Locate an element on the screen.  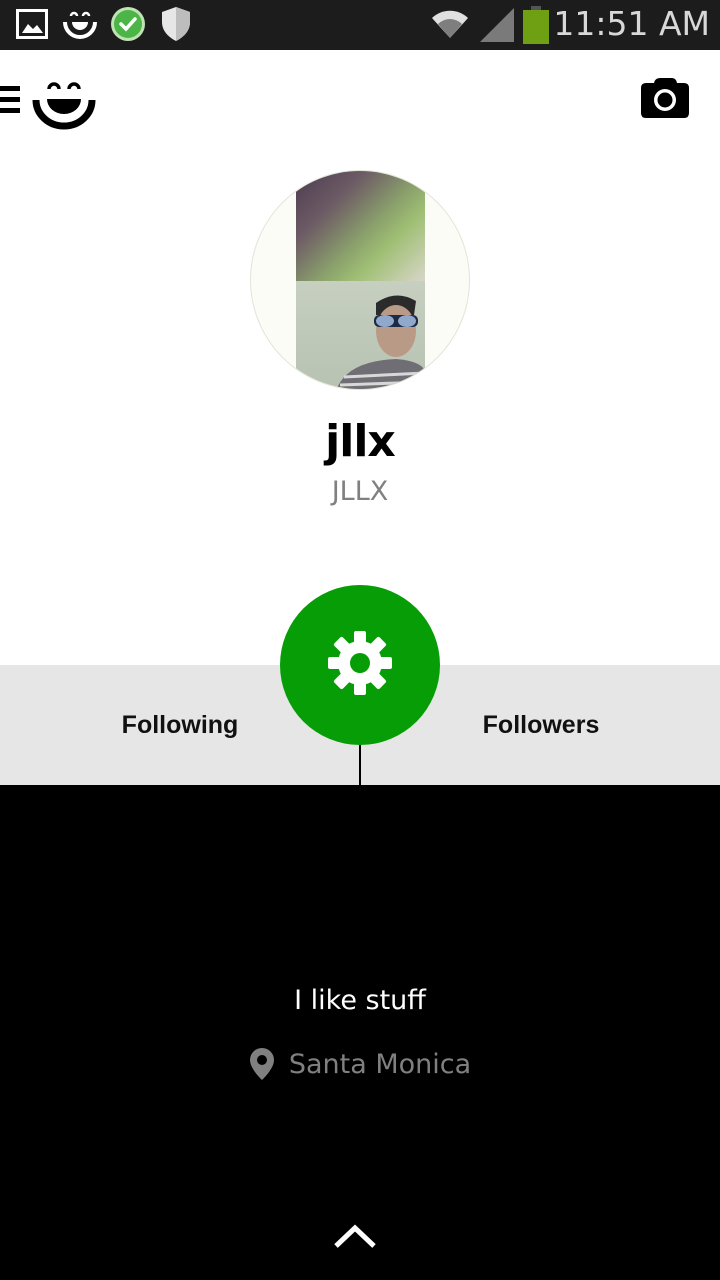
camera-icon is located at coordinates (665, 100).